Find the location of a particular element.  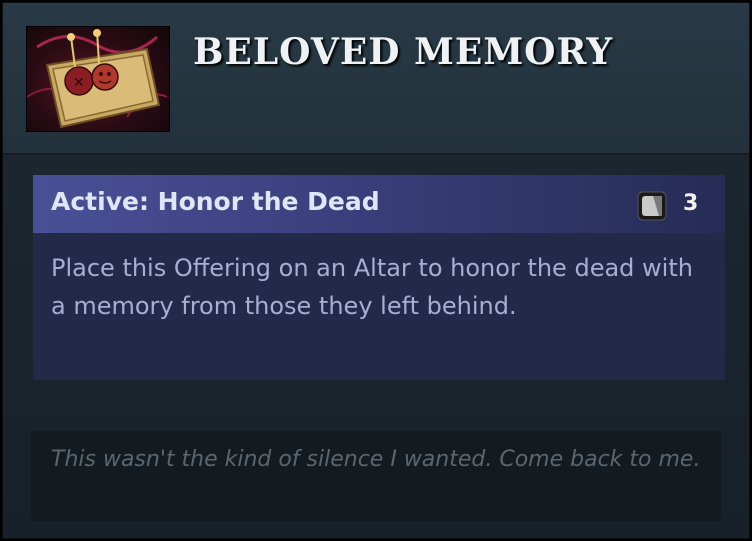

charges-icon is located at coordinates (652, 206).